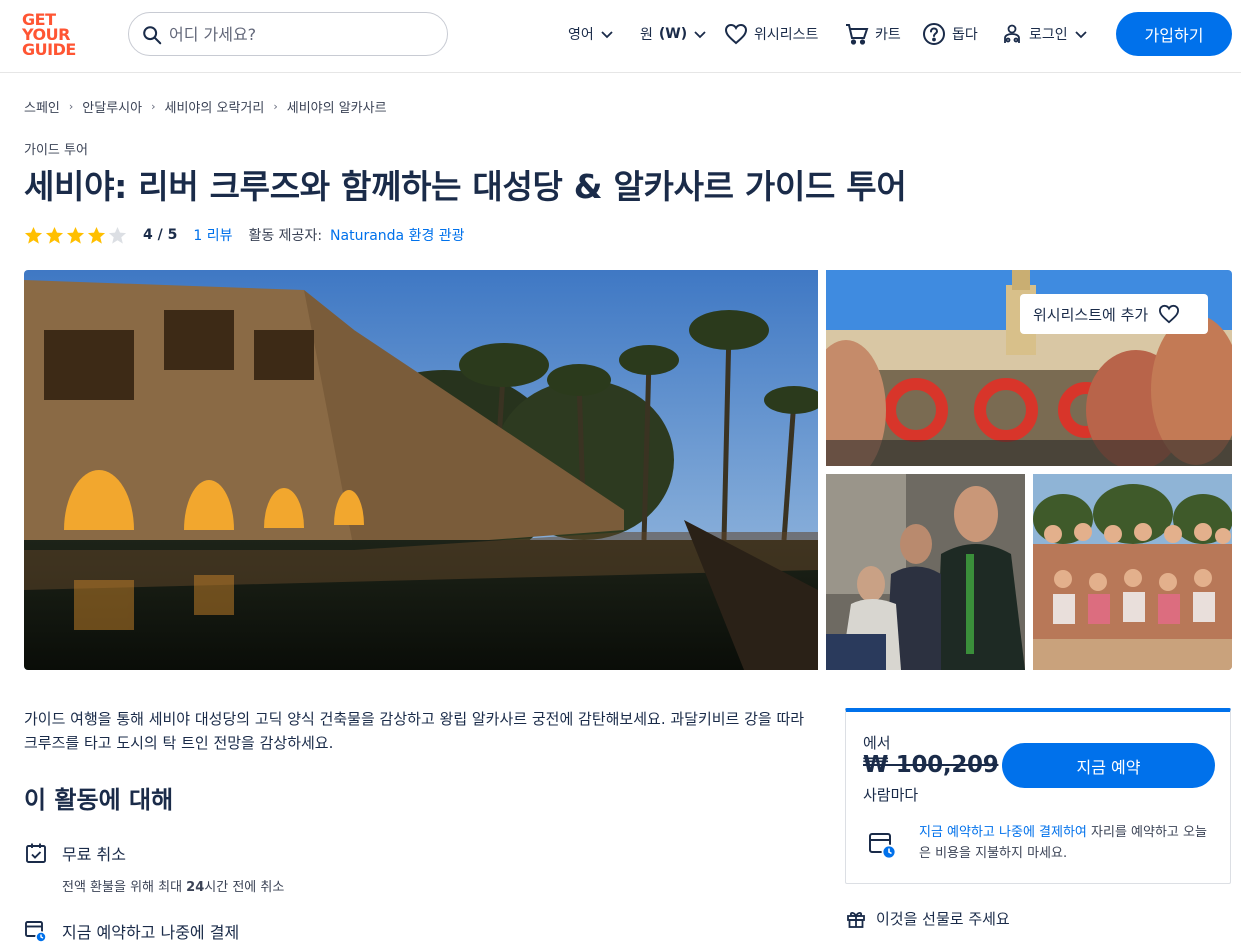  Describe the element at coordinates (337, 106) in the screenshot. I see `breadcrumb-item: 세비야의 알카사르` at that location.